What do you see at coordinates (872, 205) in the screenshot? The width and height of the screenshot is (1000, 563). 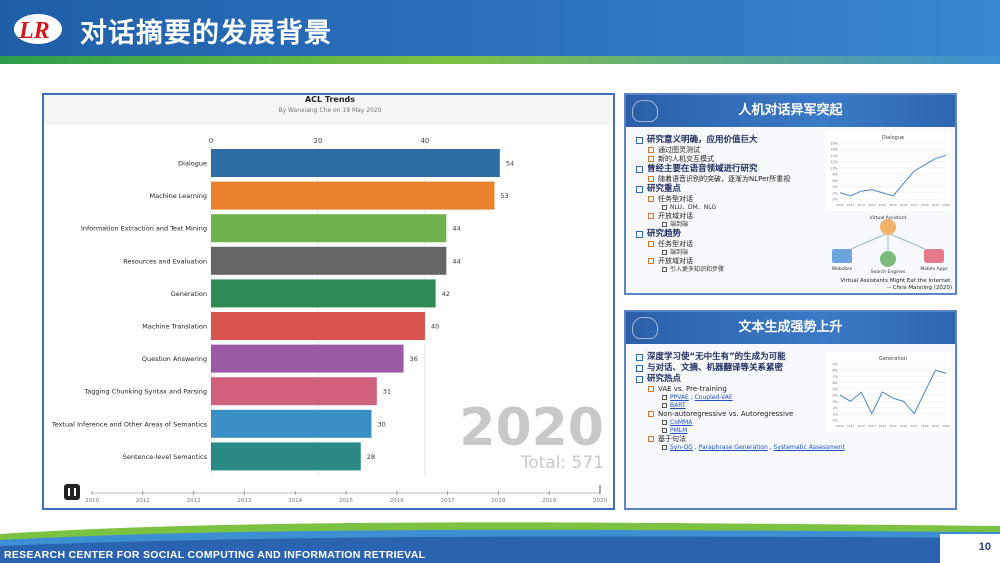 I see `mini-x-tick: 2013` at bounding box center [872, 205].